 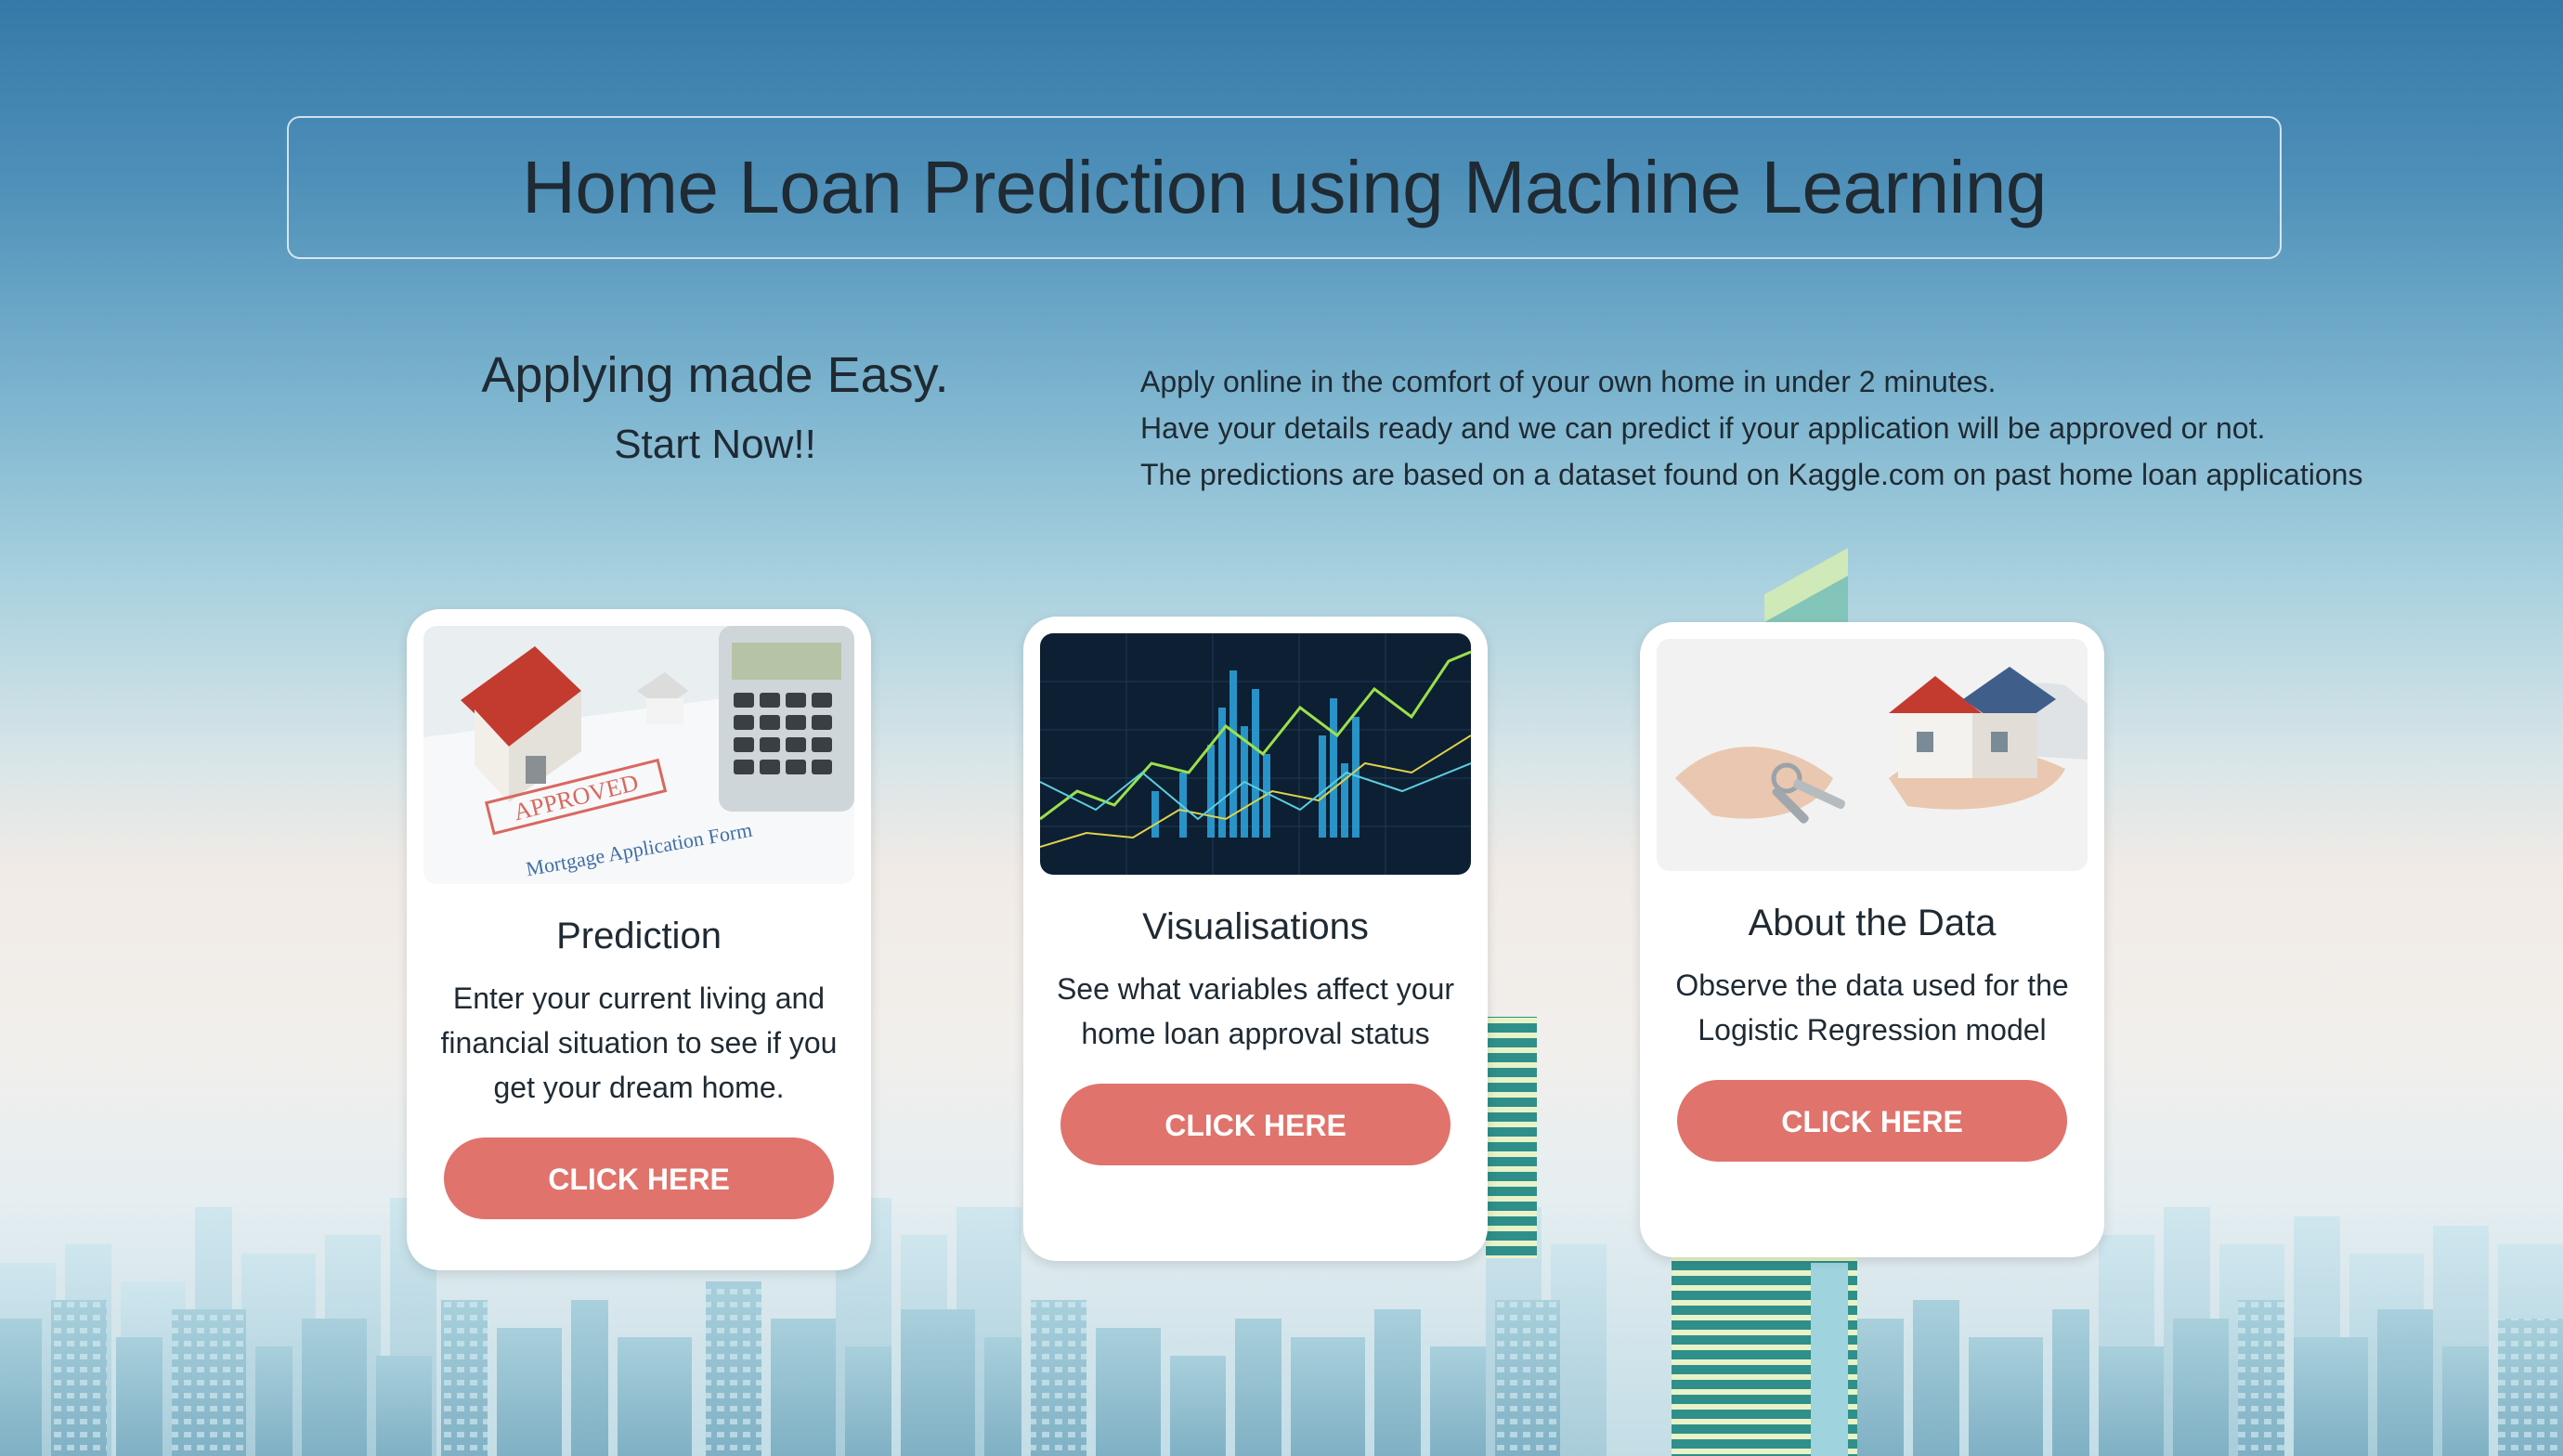 I want to click on tagline: Applying made Easy. Start Now!!, so click(x=715, y=408).